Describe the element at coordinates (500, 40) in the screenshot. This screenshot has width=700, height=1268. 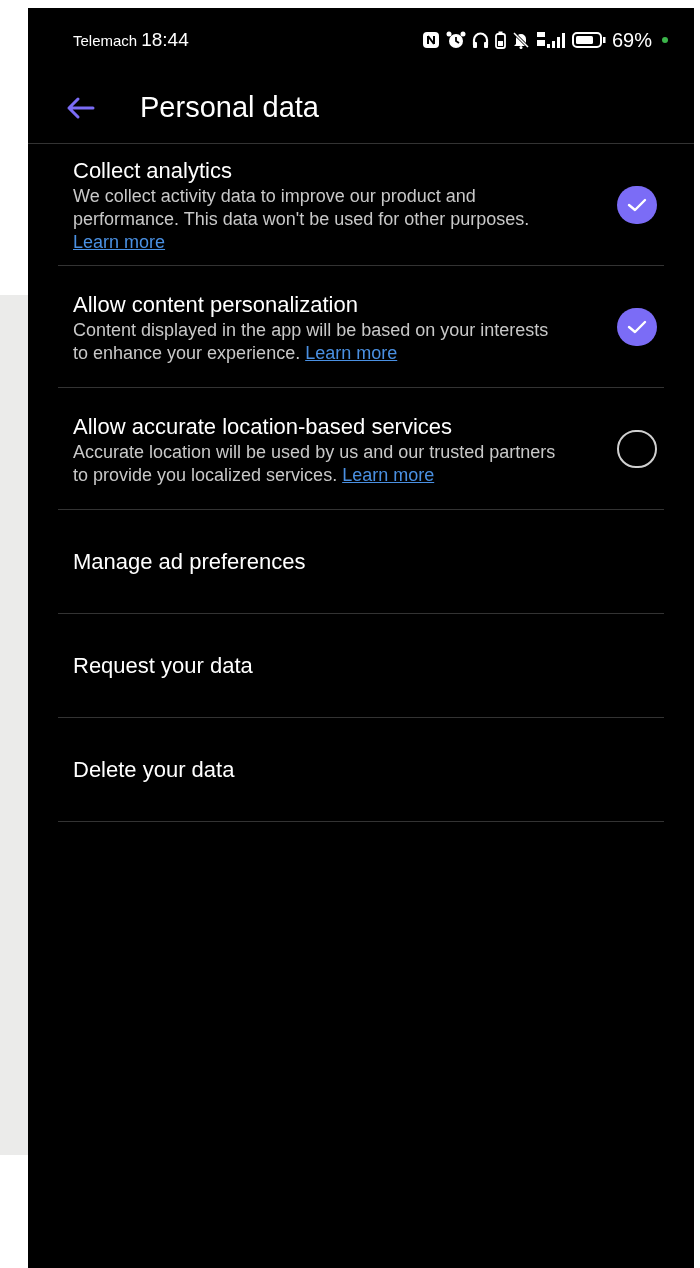
I see `battery-small-icon` at that location.